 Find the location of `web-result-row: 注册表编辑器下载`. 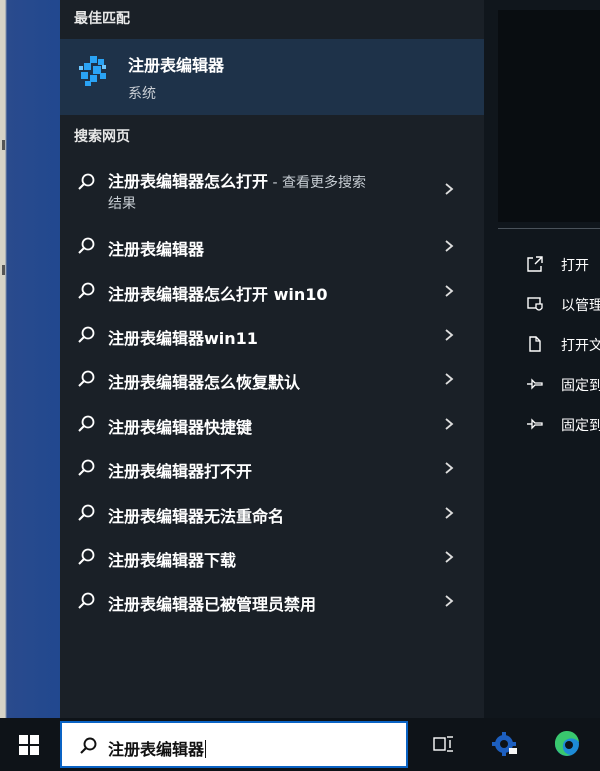

web-result-row: 注册表编辑器下载 is located at coordinates (272, 557).